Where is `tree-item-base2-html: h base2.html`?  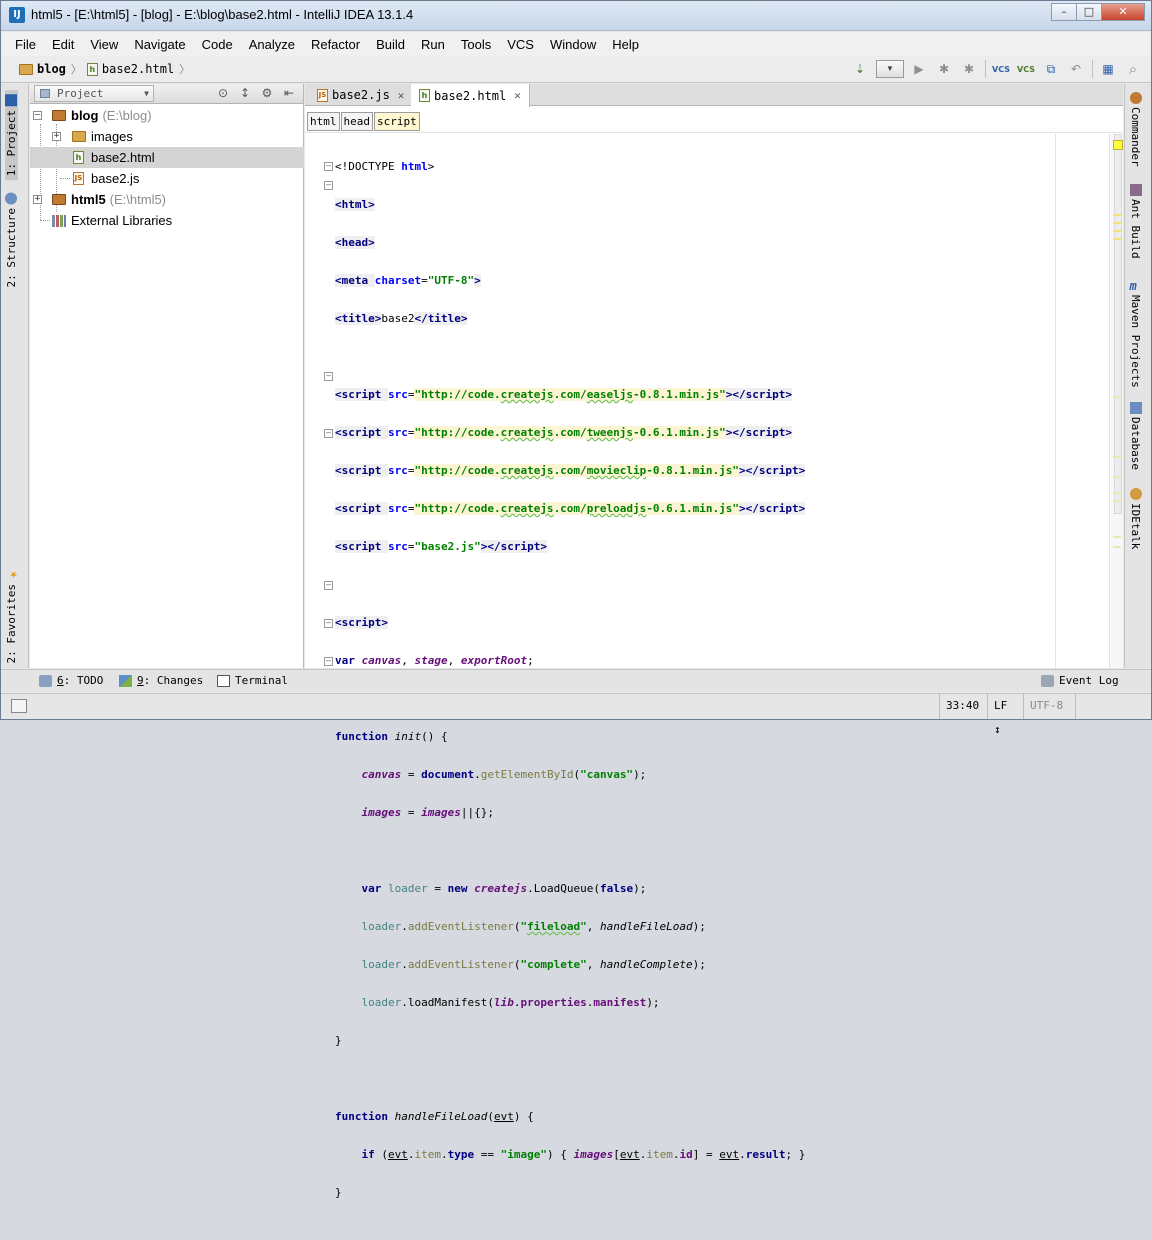
tree-item-base2-html: h base2.html is located at coordinates (167, 157).